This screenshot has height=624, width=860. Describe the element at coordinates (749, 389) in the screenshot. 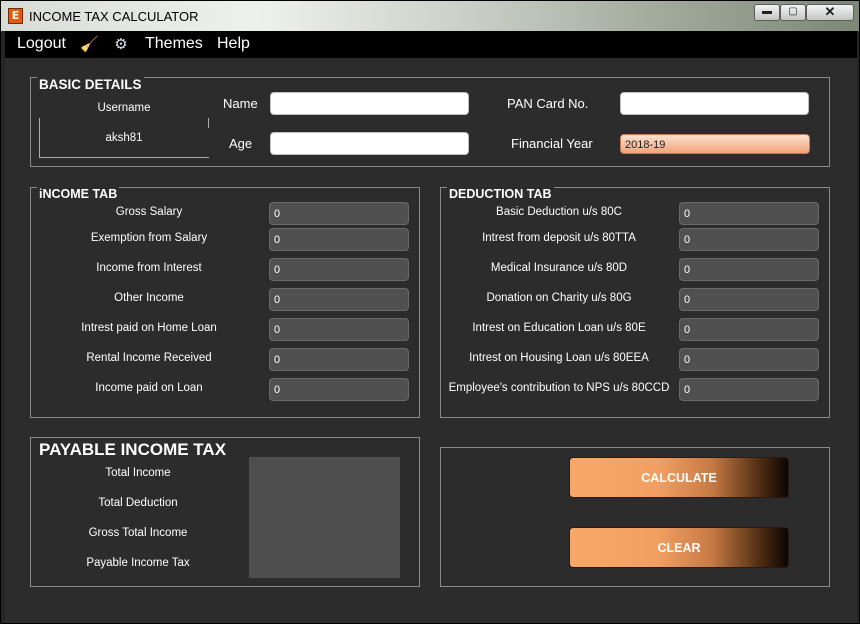

I see `deduction-80ccd-input: 0` at that location.